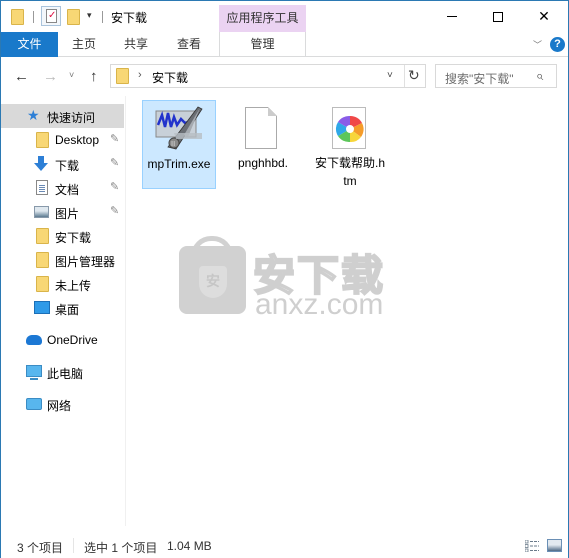 The width and height of the screenshot is (569, 558). Describe the element at coordinates (349, 128) in the screenshot. I see `htm-file-icon` at that location.